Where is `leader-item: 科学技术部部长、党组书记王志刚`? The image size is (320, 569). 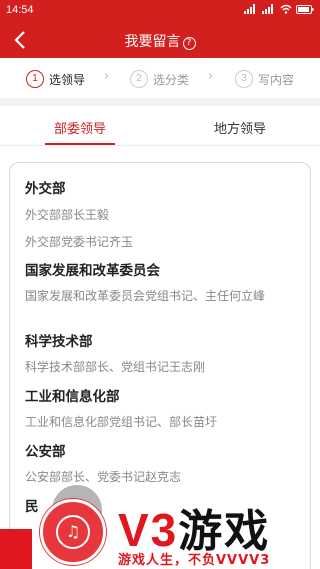 leader-item: 科学技术部部长、党组书记王志刚 is located at coordinates (160, 367).